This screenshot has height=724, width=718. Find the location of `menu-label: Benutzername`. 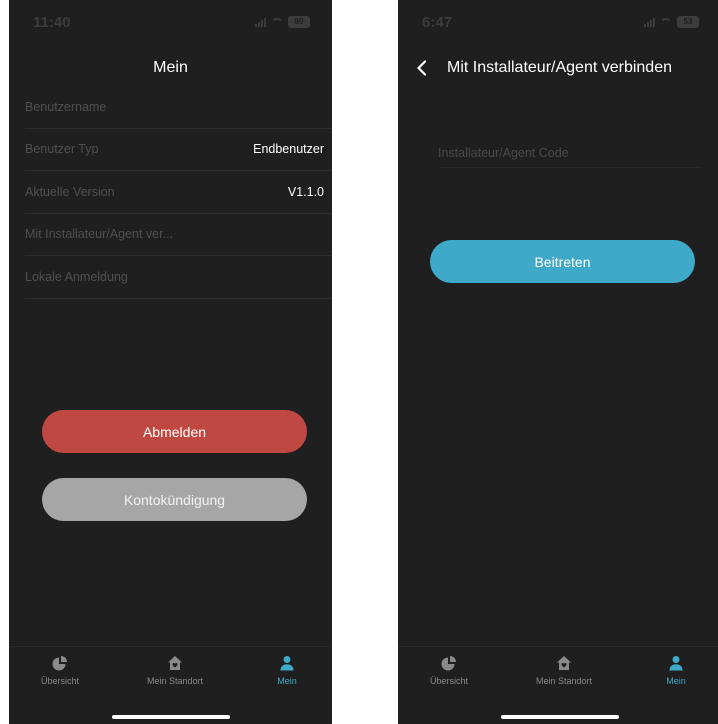

menu-label: Benutzername is located at coordinates (66, 106).